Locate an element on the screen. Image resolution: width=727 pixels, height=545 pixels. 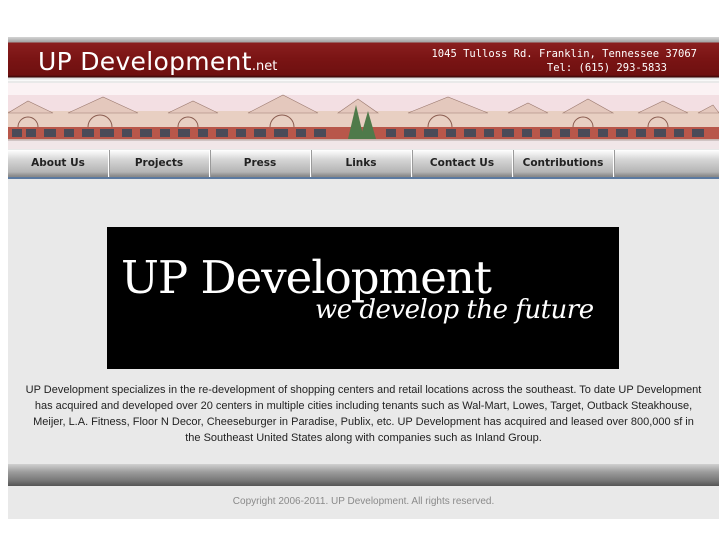
phone-text: Tel: (615) 293-5833 is located at coordinates (606, 68).